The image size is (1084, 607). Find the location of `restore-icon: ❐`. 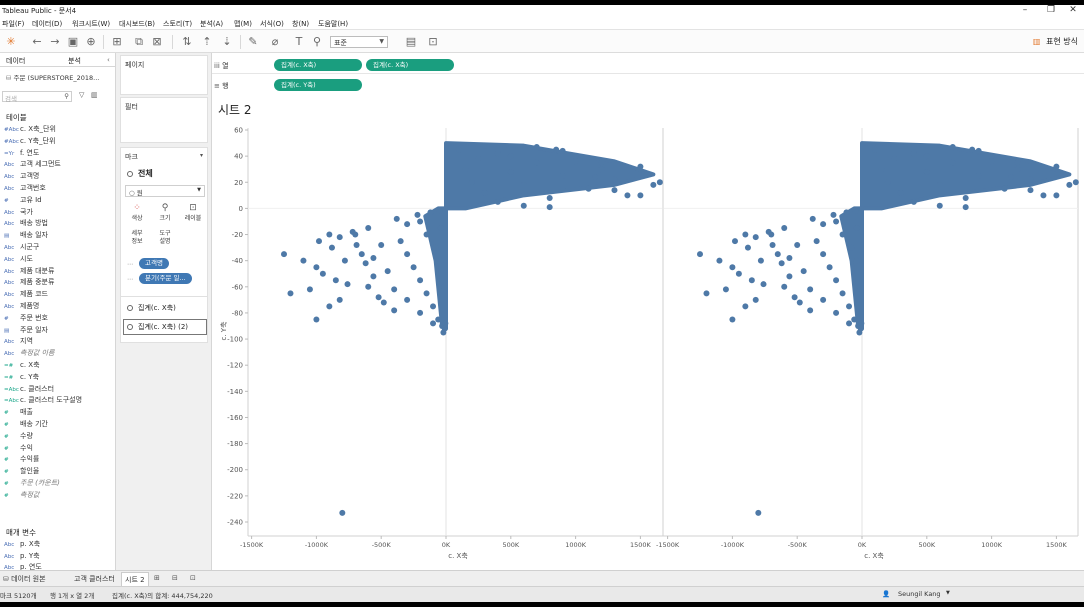

restore-icon: ❐ is located at coordinates (1051, 11).